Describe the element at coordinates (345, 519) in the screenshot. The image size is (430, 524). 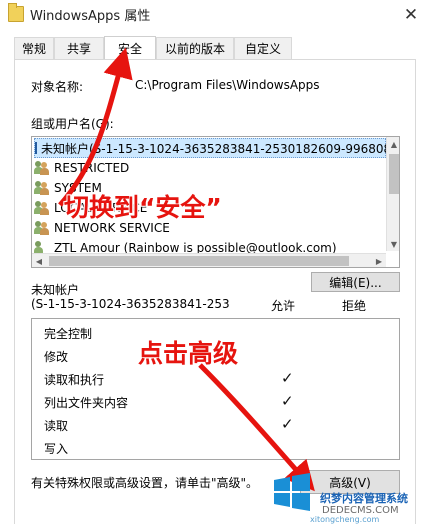
I see `watermark-url: xitongcheng.com` at that location.